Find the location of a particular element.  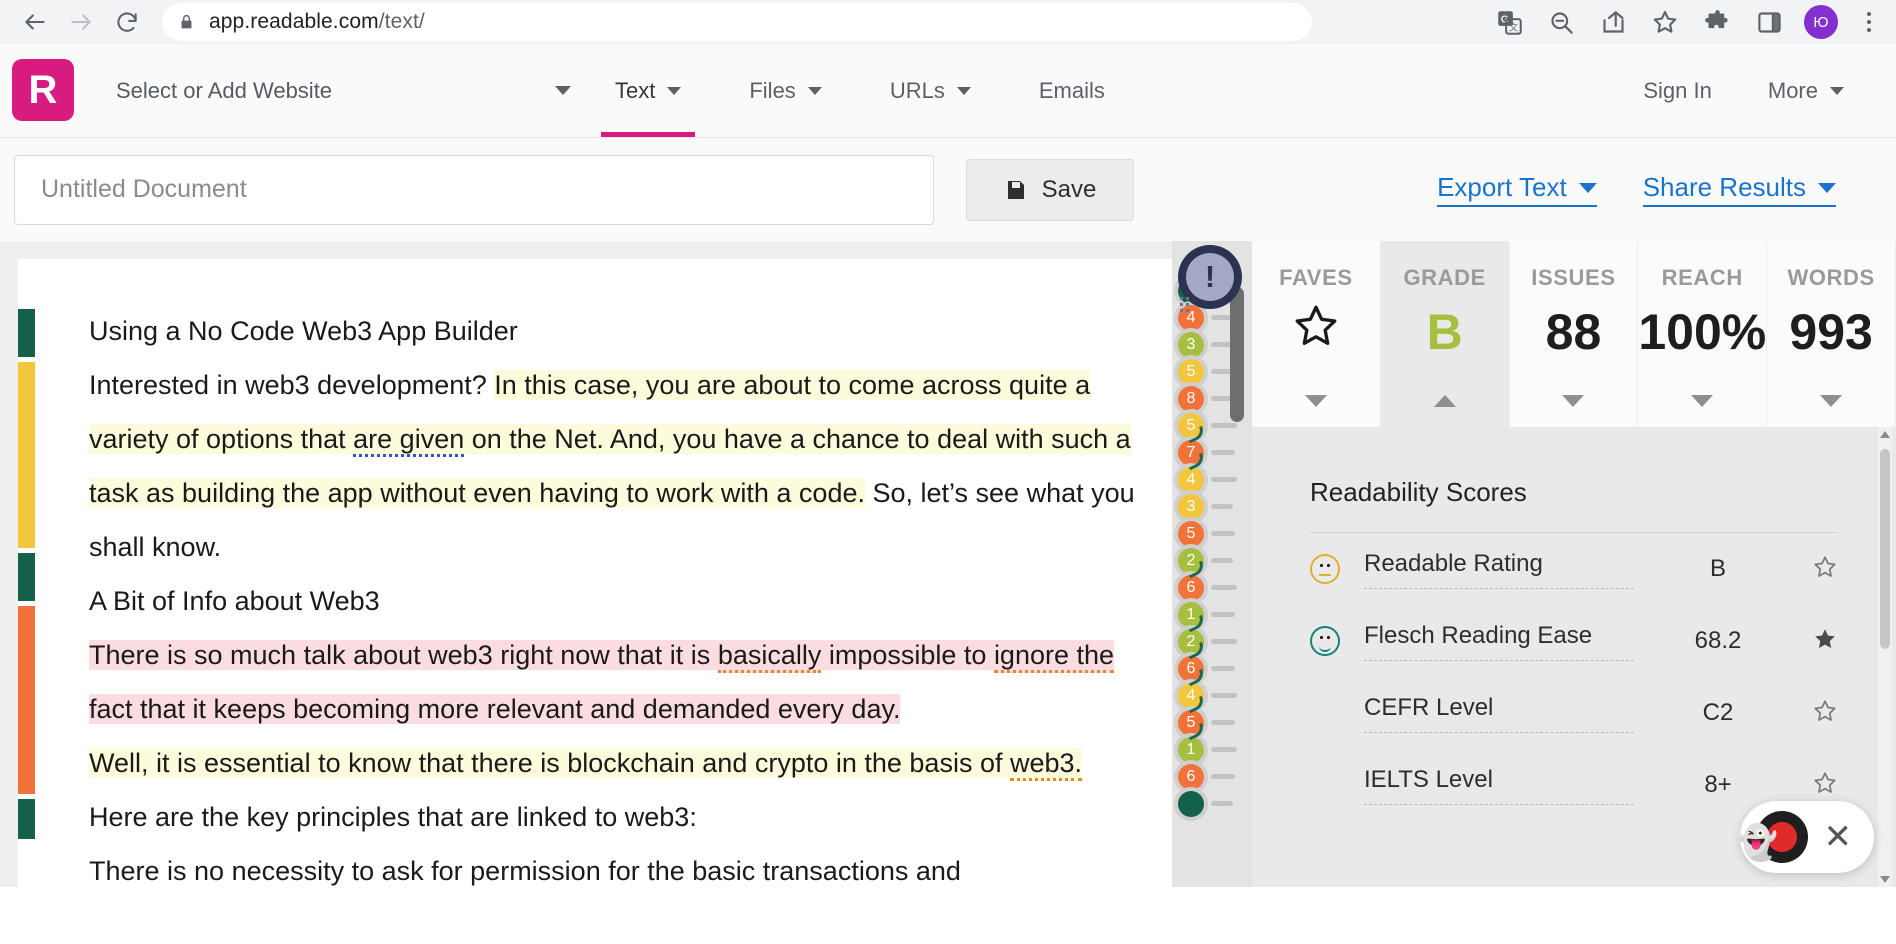

nav-item-emails-label: Emails is located at coordinates (1071, 90).